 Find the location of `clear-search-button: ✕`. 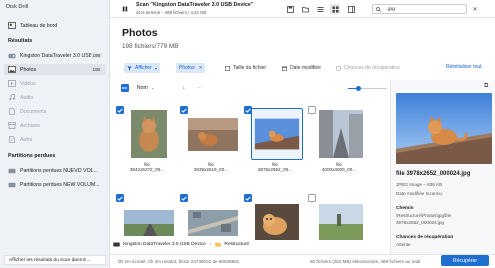

clear-search-button: ✕ is located at coordinates (475, 9).